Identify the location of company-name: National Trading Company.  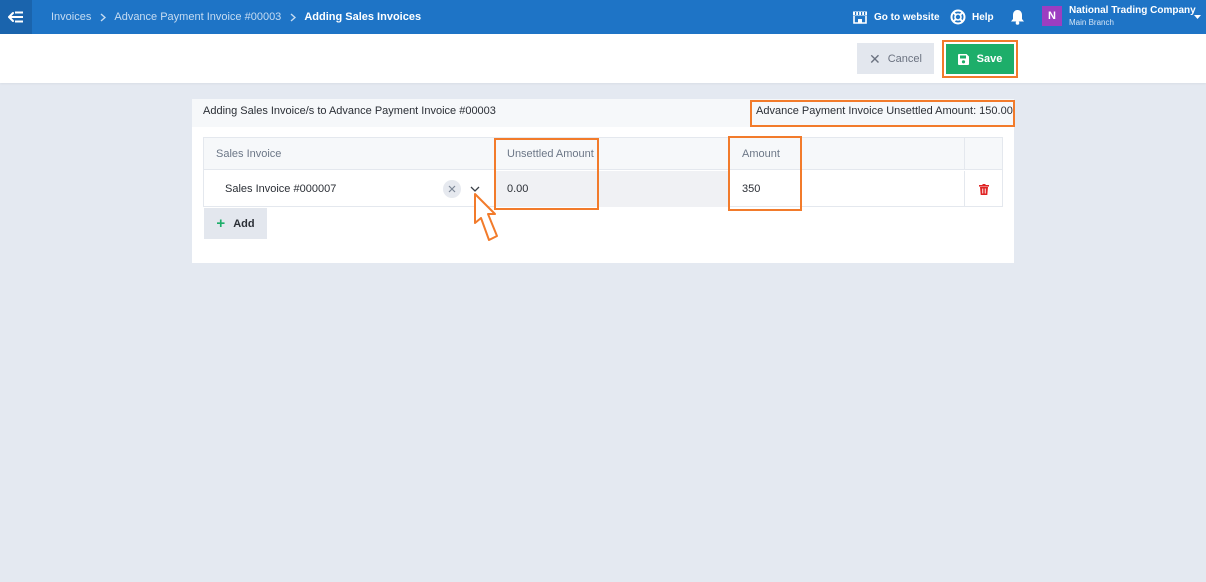
(1132, 10).